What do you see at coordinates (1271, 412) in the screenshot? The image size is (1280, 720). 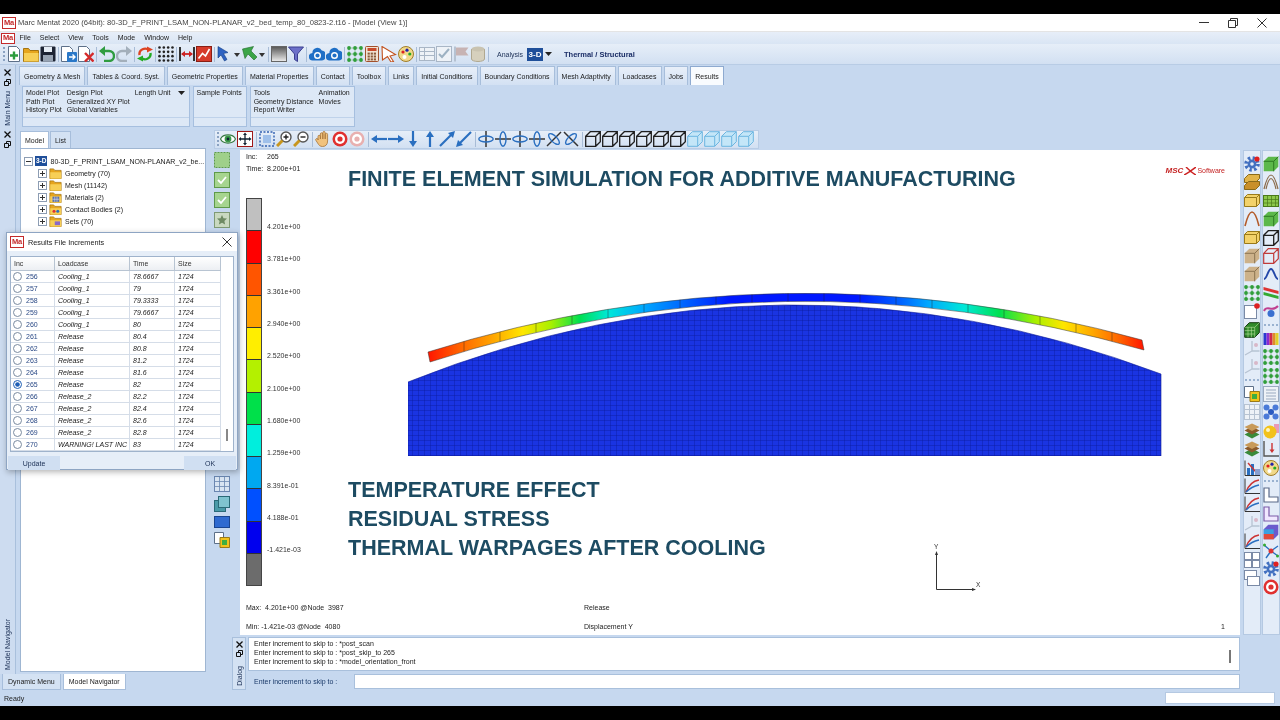 I see `dot-cluster-icon` at bounding box center [1271, 412].